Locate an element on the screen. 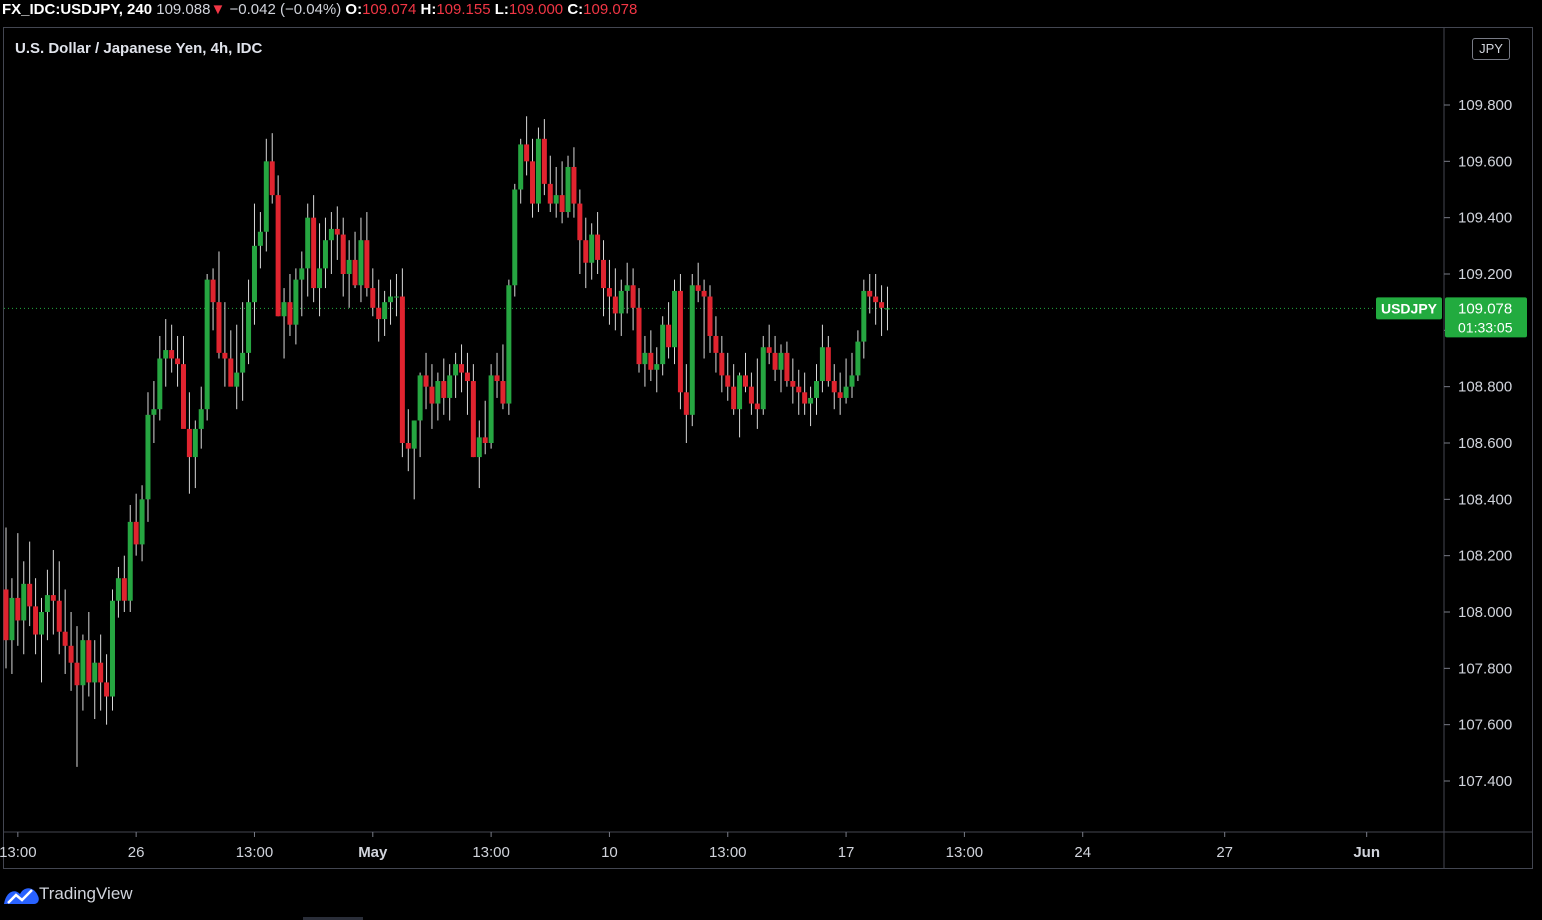 The width and height of the screenshot is (1542, 920). symbol-price-badge-label: USDJPY is located at coordinates (1409, 308).